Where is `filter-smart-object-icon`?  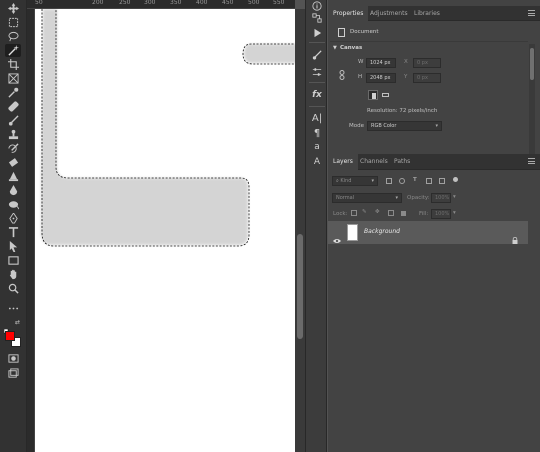 filter-smart-object-icon is located at coordinates (442, 181).